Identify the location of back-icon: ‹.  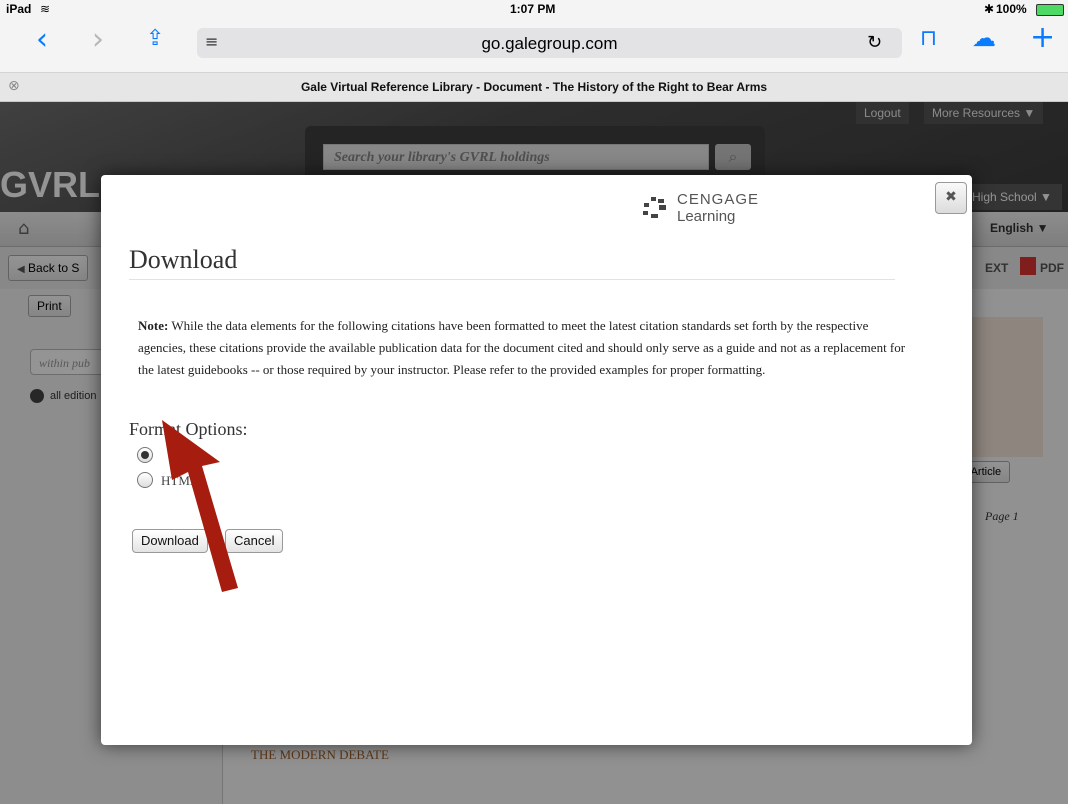
(42, 39).